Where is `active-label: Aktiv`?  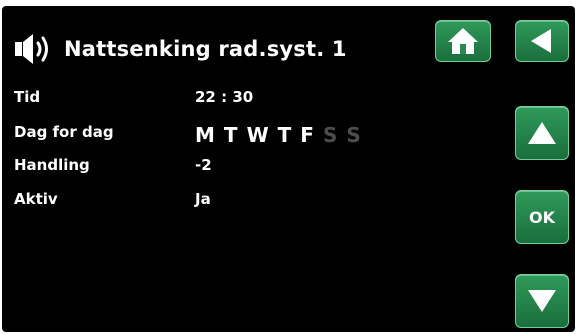
active-label: Aktiv is located at coordinates (36, 199).